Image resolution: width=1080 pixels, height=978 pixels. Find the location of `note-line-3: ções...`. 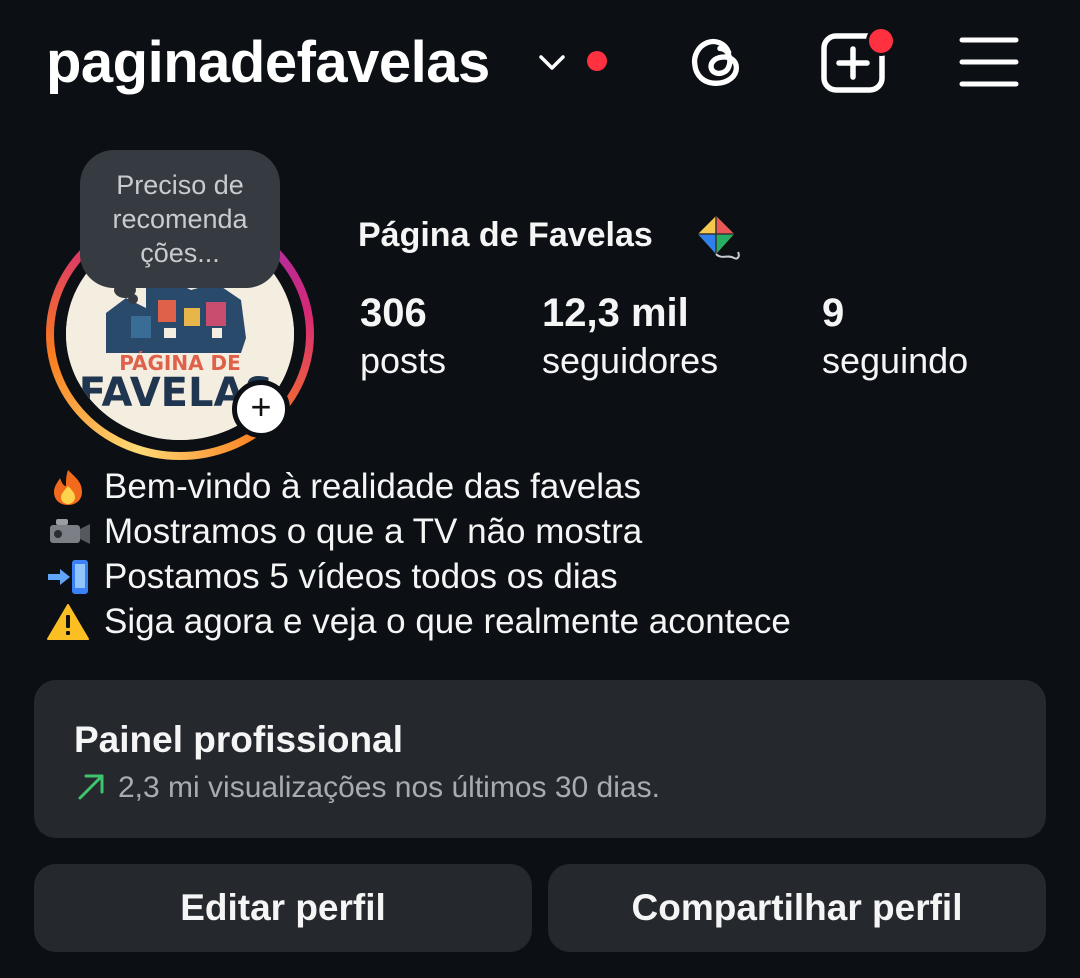

note-line-3: ções... is located at coordinates (180, 253).